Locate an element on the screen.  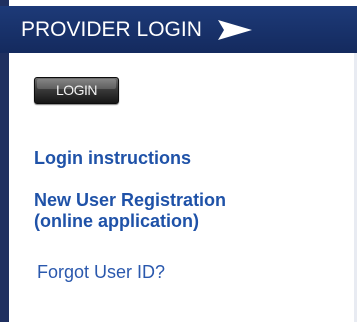
forgot-user-id-link: Forgot User ID? is located at coordinates (101, 272).